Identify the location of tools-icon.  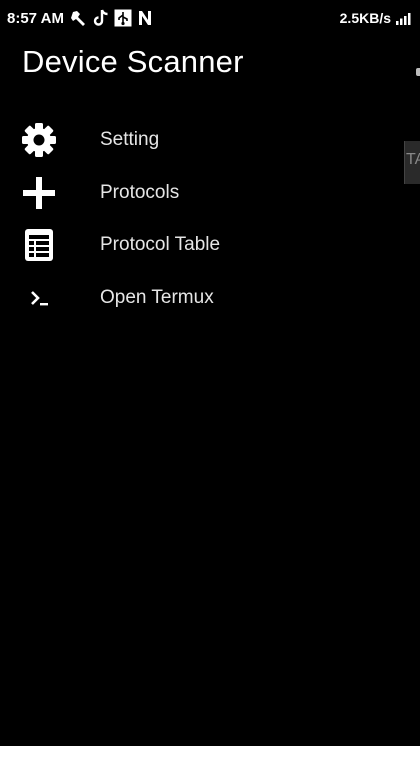
(77, 18).